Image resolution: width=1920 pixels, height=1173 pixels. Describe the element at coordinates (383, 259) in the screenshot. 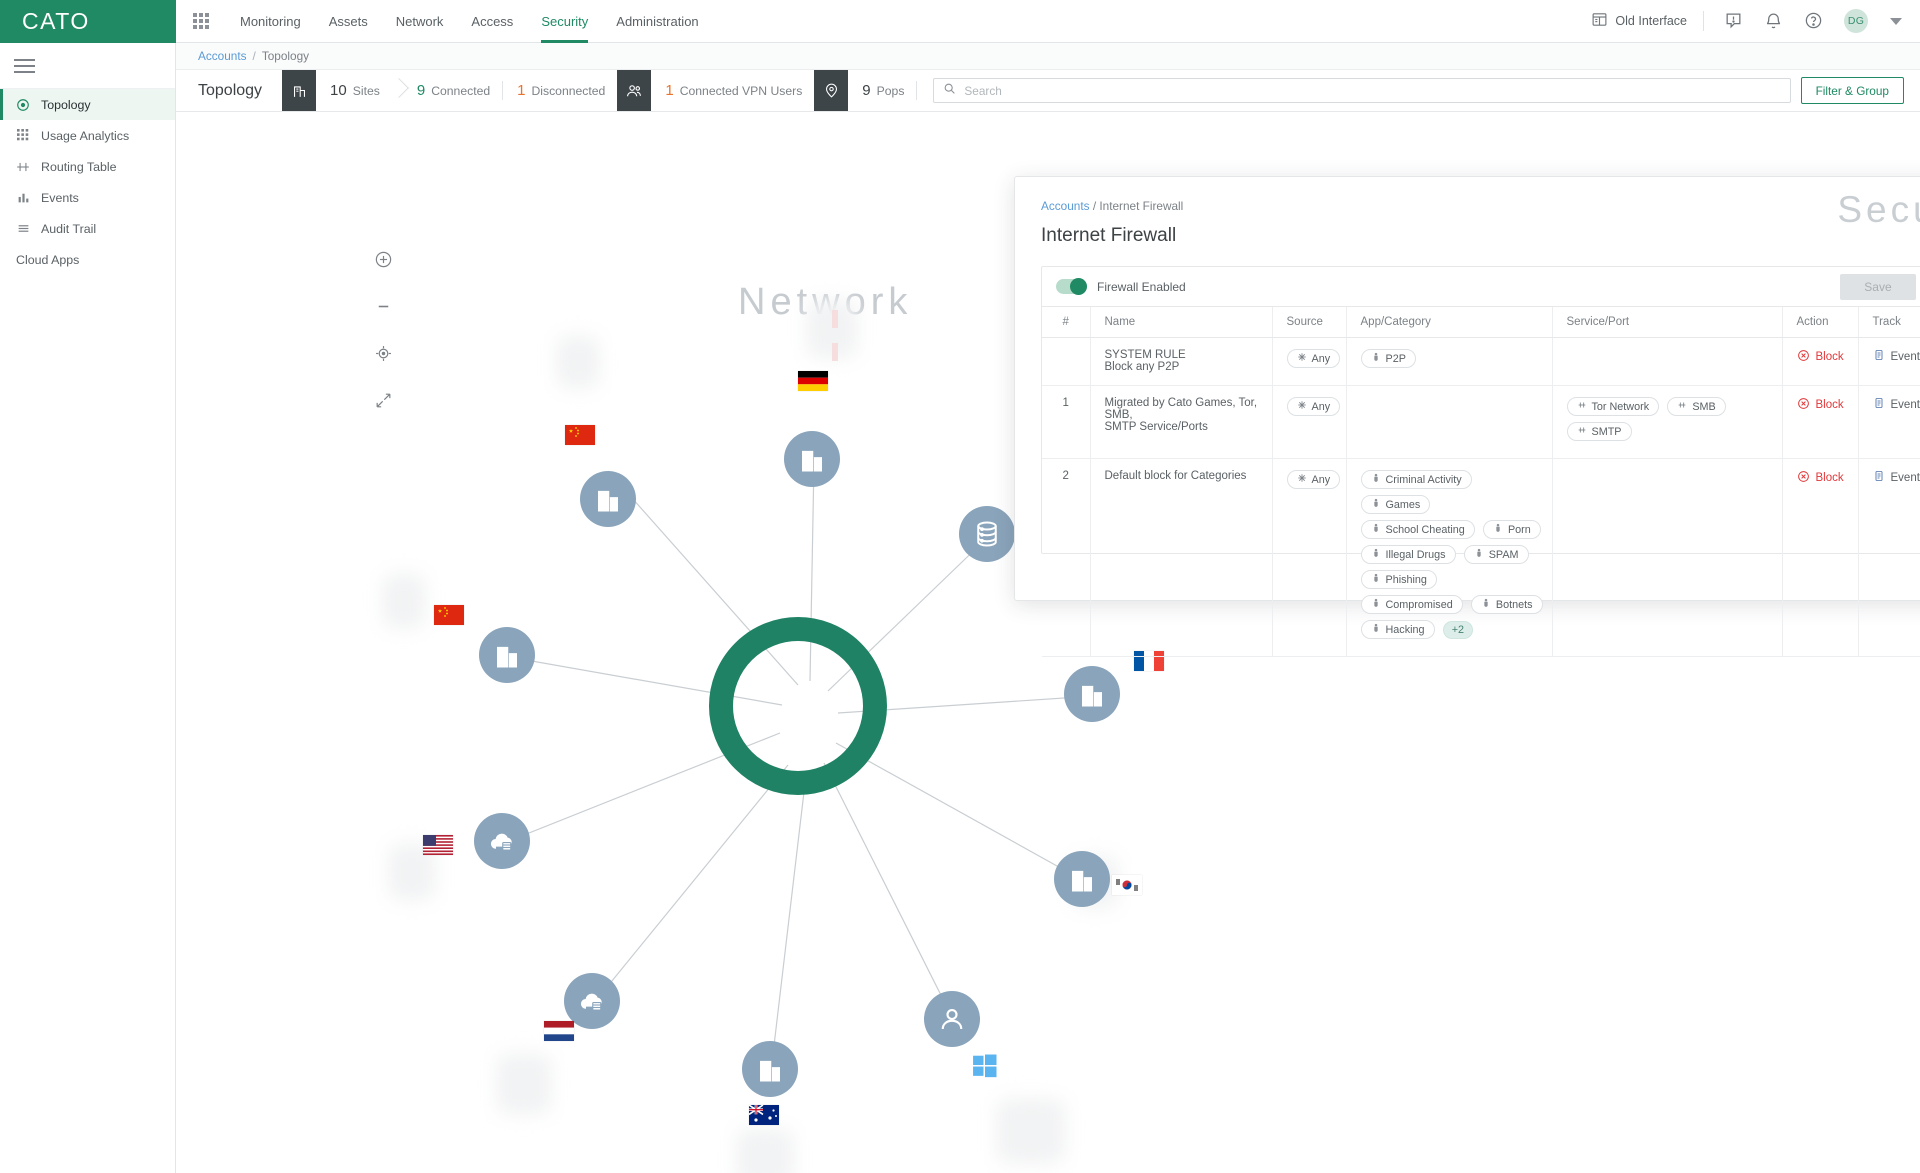

I see `zoom-in-icon` at that location.